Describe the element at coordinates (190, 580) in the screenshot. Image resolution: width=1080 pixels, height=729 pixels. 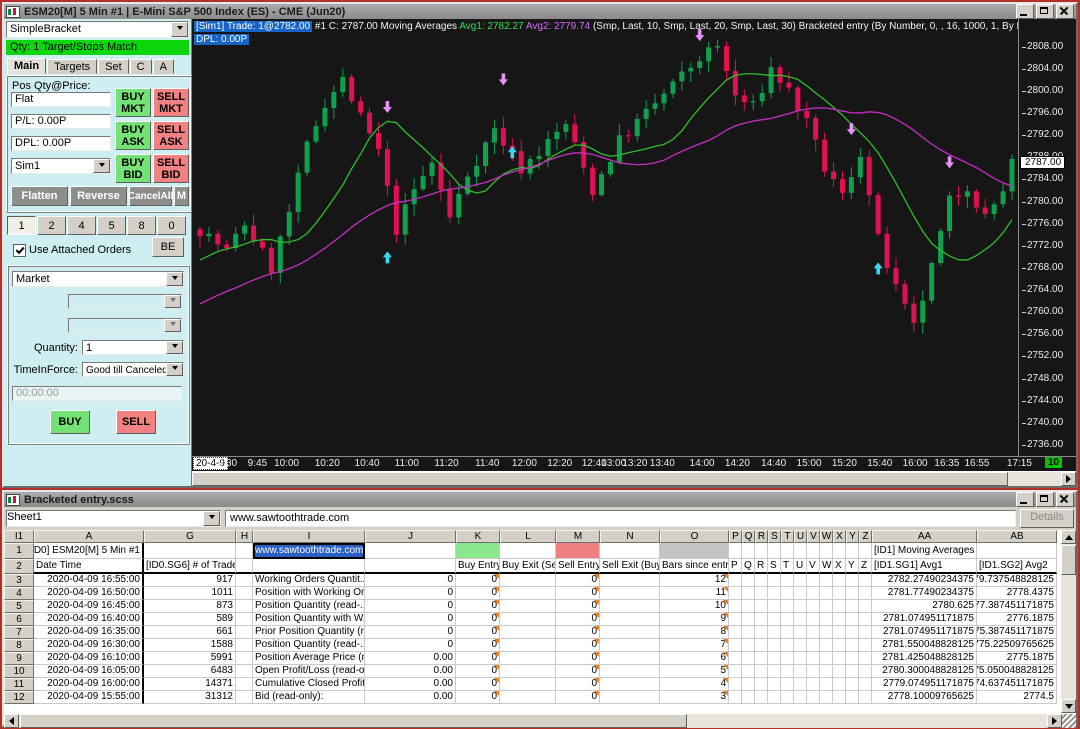
I see `sheet-cell: 917` at that location.